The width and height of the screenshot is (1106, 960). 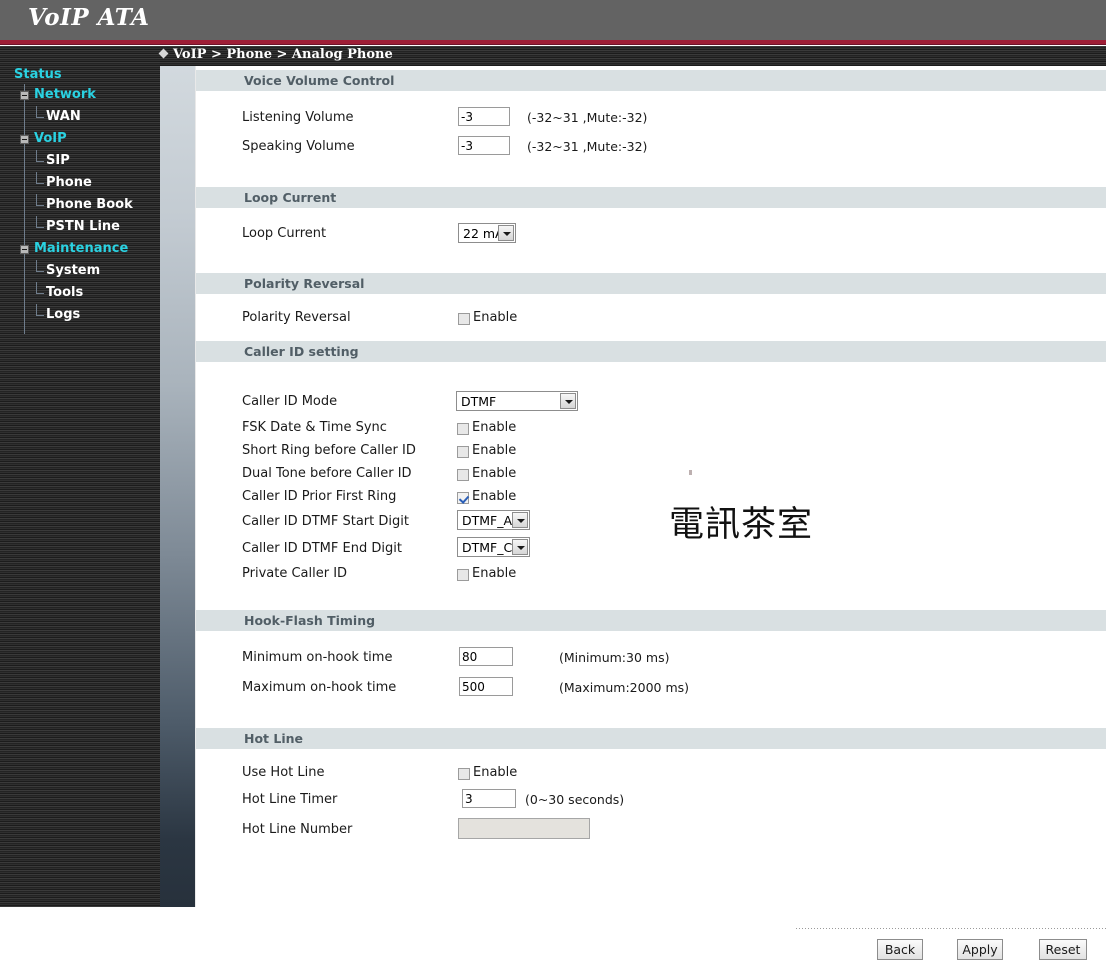 What do you see at coordinates (553, 42) in the screenshot?
I see `accent-divider` at bounding box center [553, 42].